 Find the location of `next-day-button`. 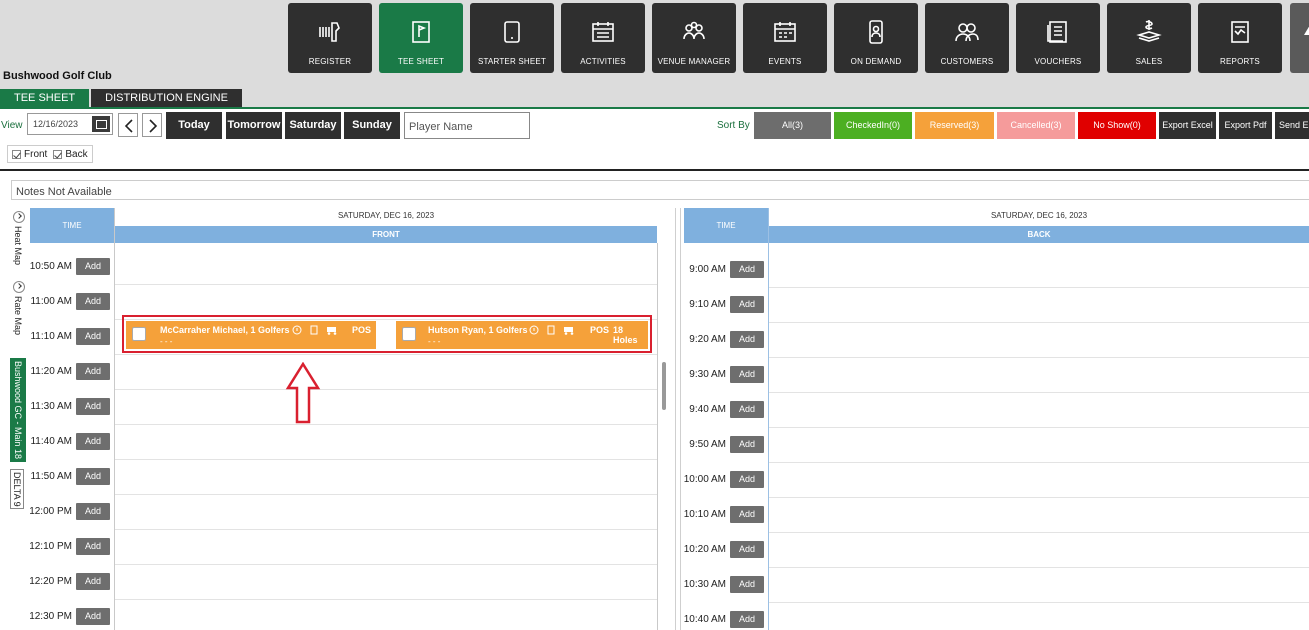

next-day-button is located at coordinates (152, 125).